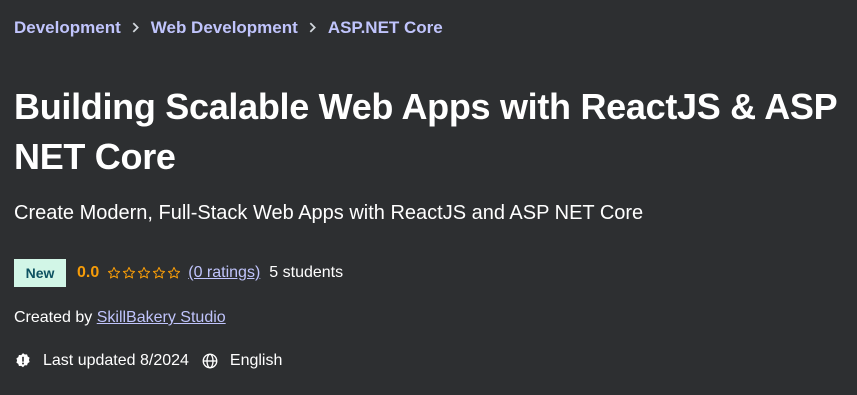 The width and height of the screenshot is (857, 395). I want to click on alert-badge-icon, so click(23, 361).